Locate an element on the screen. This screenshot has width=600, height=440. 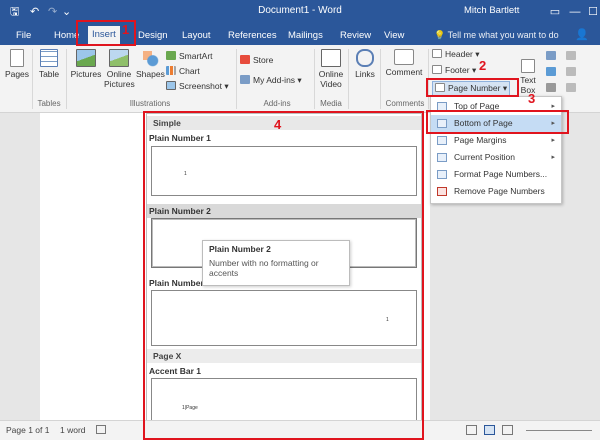
page-count: Page 1 of 1 is located at coordinates (27, 430).